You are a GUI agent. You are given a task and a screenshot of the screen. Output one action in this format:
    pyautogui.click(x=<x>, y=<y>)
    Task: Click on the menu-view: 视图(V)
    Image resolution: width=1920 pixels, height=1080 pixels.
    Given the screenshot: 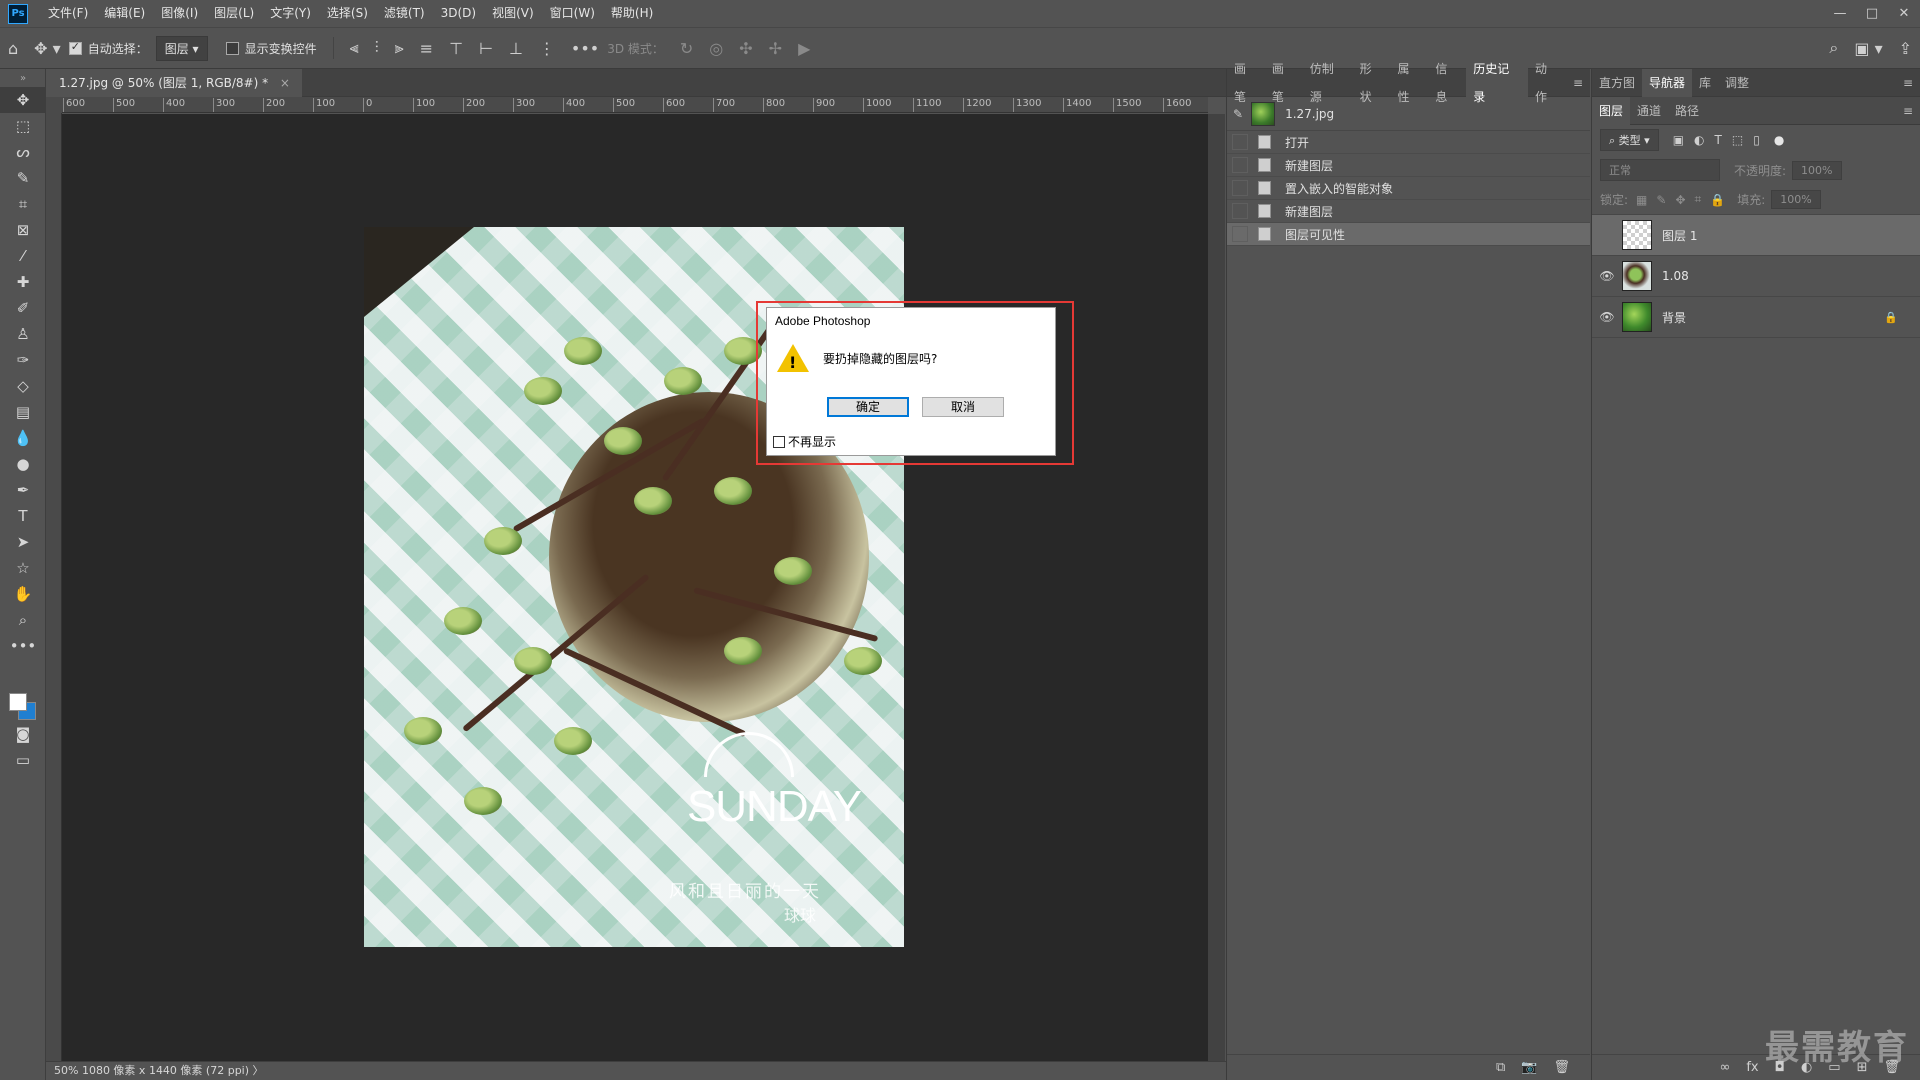 What is the action you would take?
    pyautogui.click(x=513, y=13)
    